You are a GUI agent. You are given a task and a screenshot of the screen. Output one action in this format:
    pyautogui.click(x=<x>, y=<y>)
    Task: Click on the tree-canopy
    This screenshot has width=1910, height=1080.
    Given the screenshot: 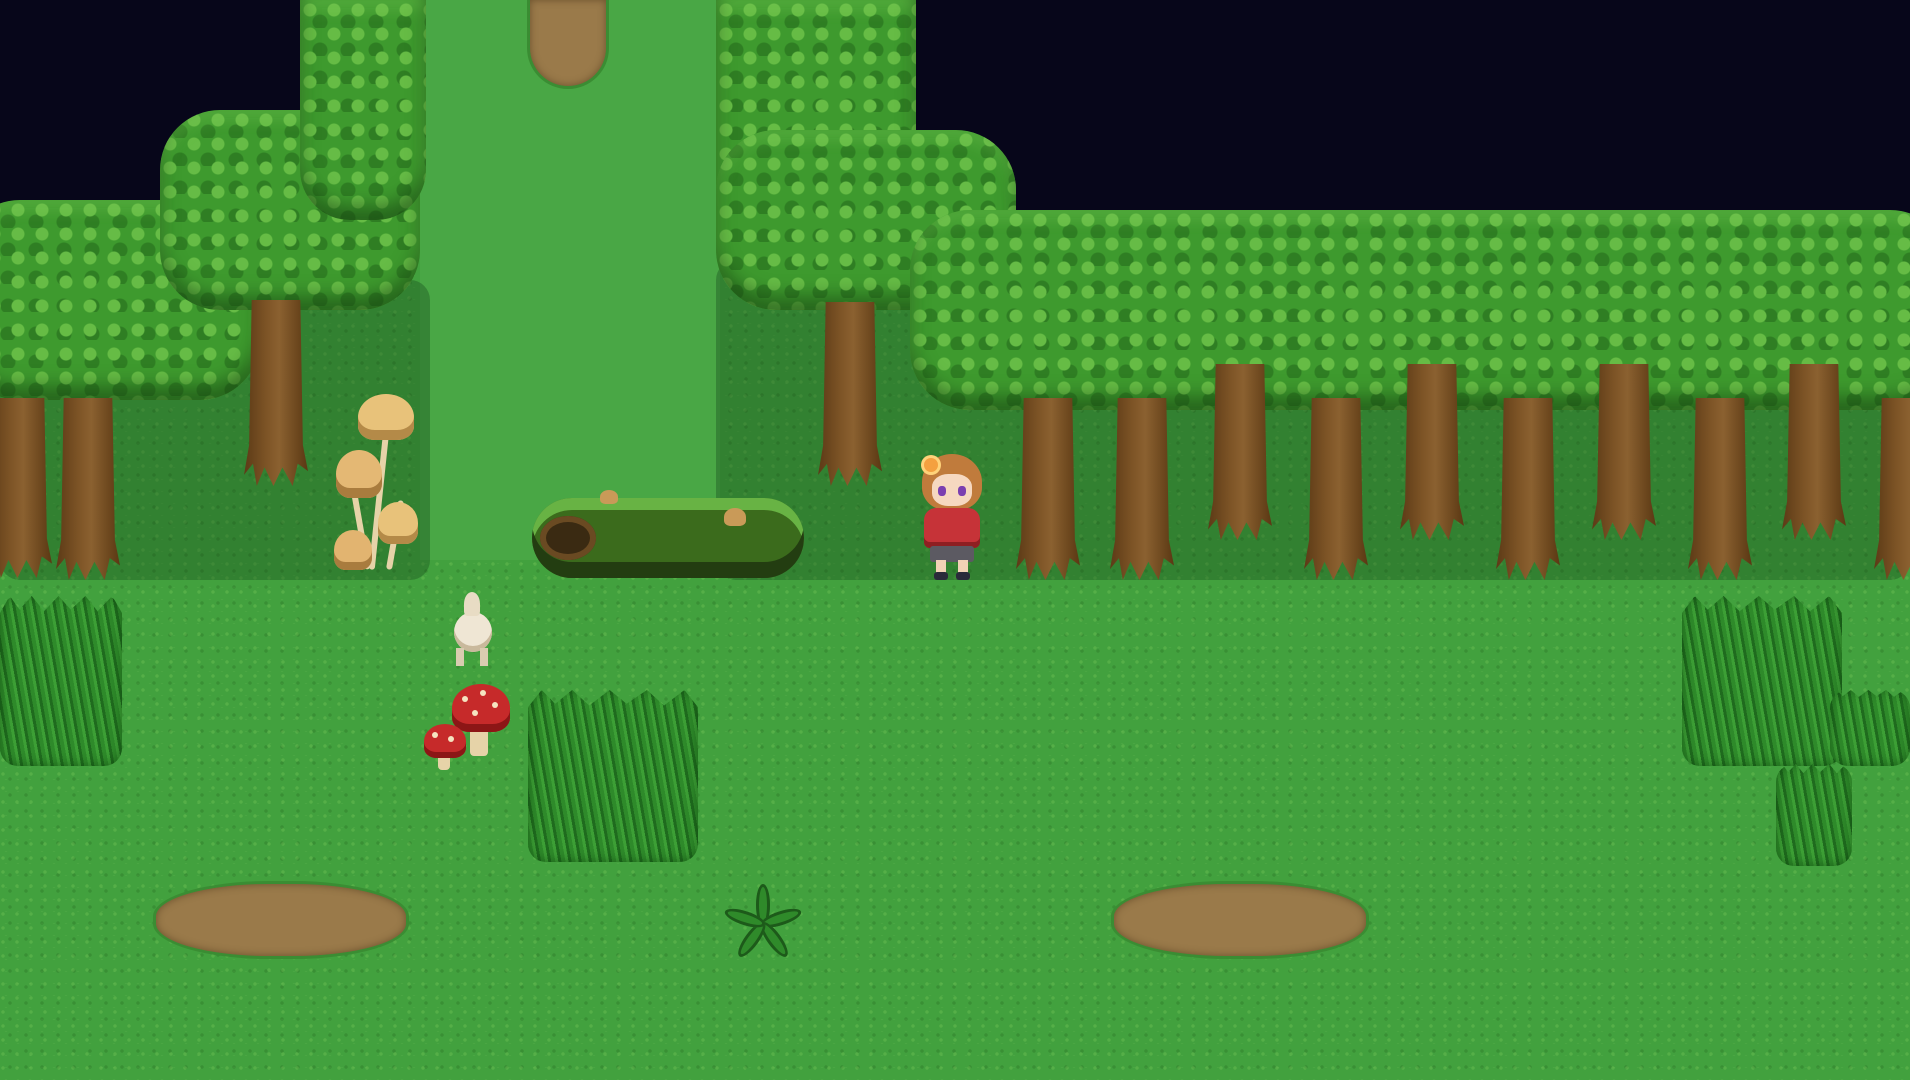 What is the action you would take?
    pyautogui.click(x=363, y=110)
    